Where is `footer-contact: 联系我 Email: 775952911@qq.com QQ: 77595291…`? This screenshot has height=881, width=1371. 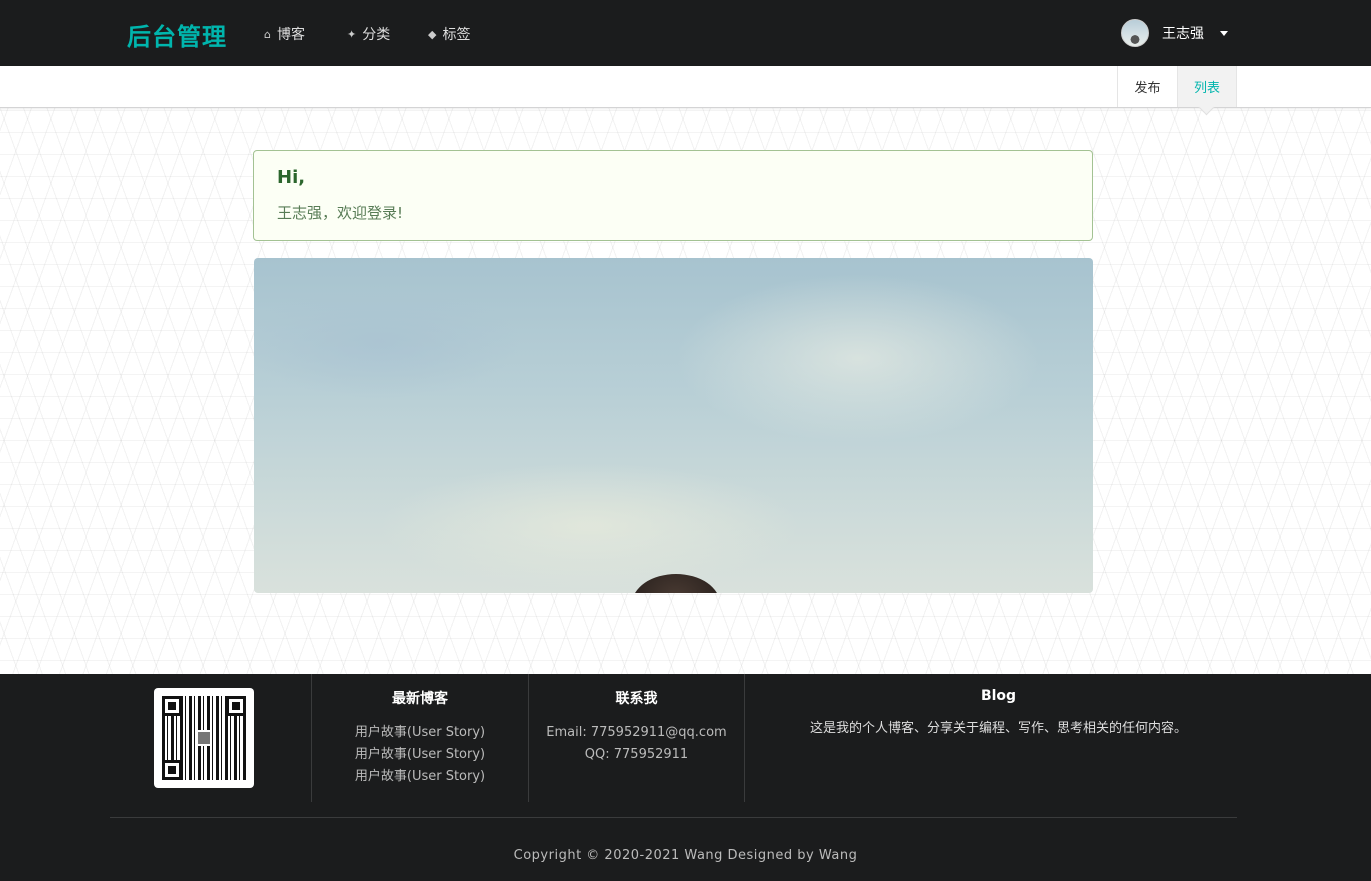
footer-contact: 联系我 Email: 775952911@qq.com QQ: 77595291… is located at coordinates (636, 738).